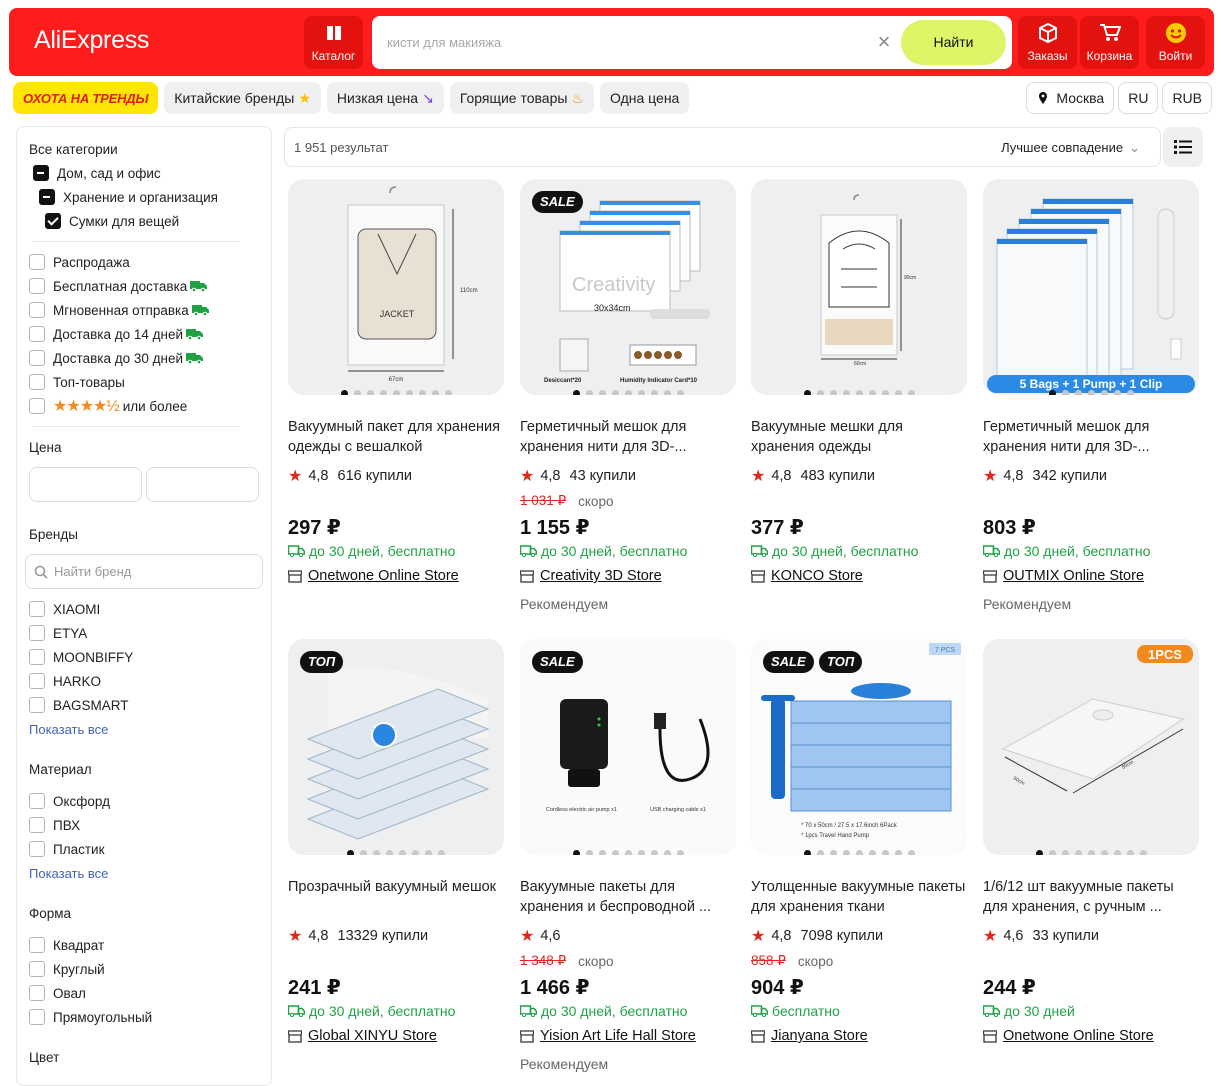 This screenshot has height=1086, width=1221. I want to click on material-oxford: Оксфорд, so click(144, 801).